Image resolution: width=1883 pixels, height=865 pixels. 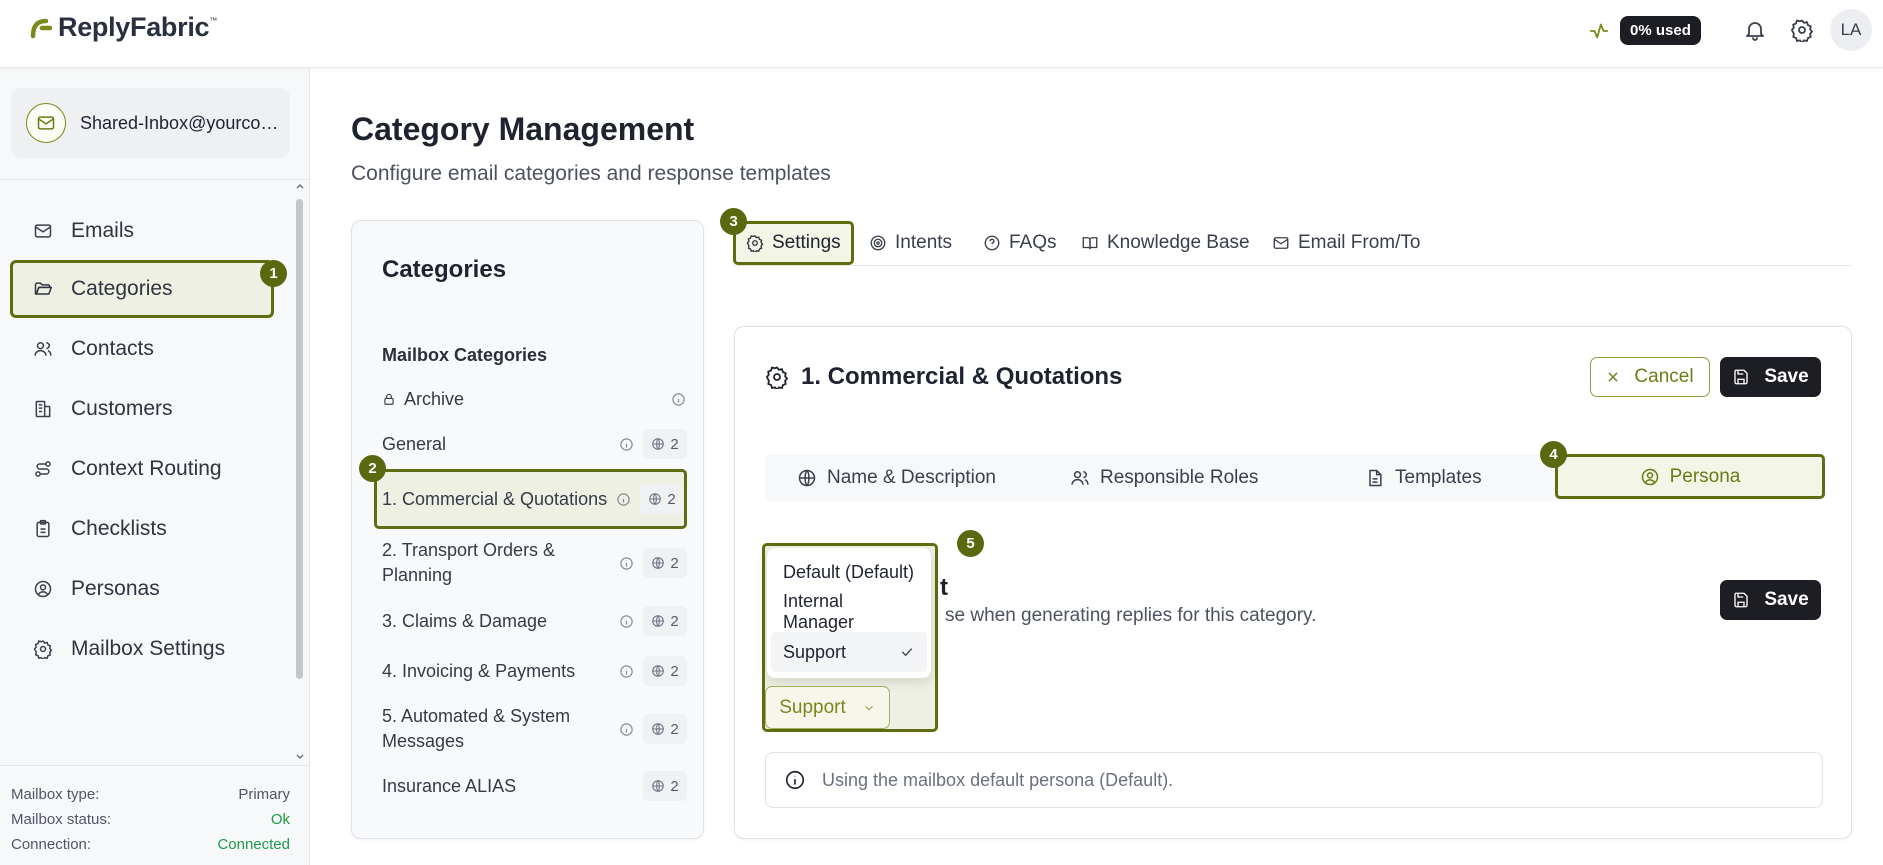 I want to click on usage-indicator: 0% used, so click(x=1644, y=30).